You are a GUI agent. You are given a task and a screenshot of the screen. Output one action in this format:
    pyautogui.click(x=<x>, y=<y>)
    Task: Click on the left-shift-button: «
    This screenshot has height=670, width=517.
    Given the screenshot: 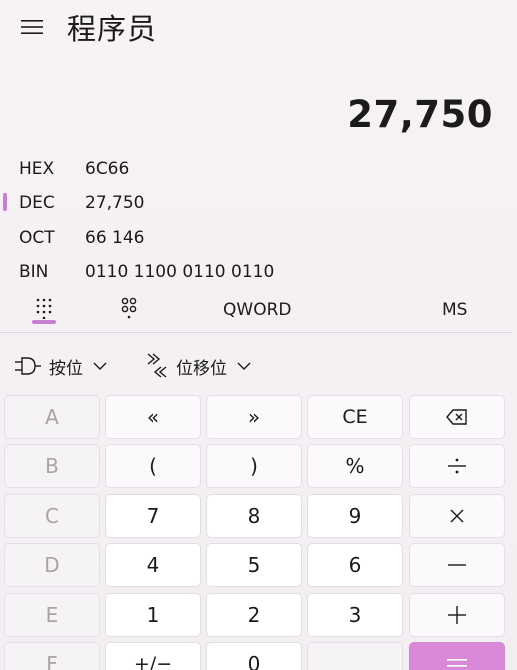 What is the action you would take?
    pyautogui.click(x=153, y=417)
    